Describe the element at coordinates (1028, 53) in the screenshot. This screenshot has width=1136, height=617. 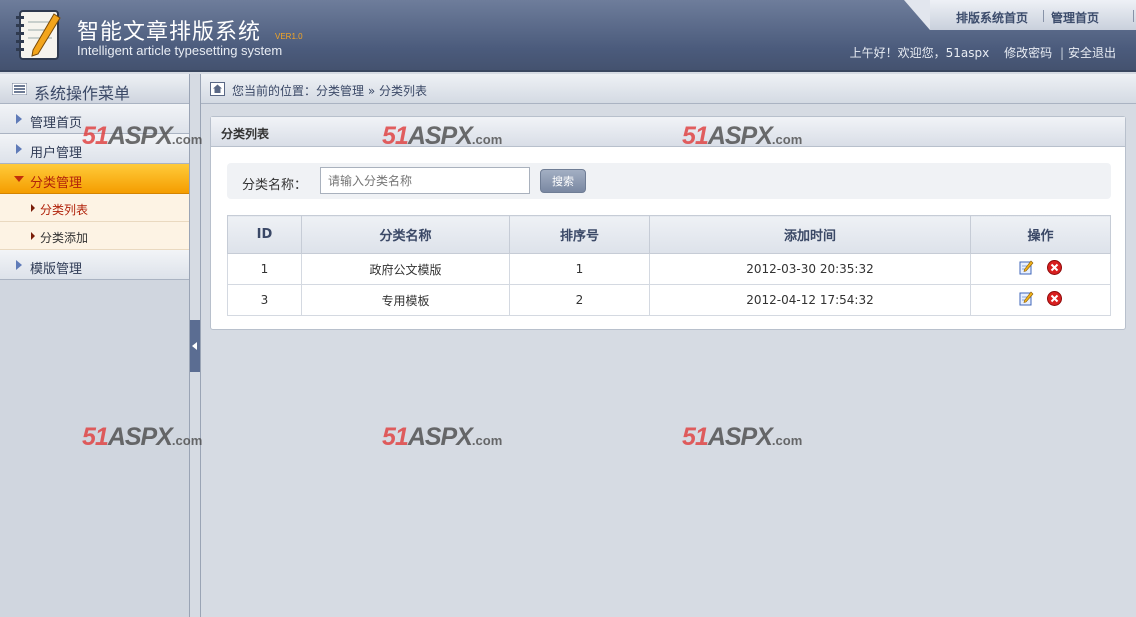
I see `change-password-link: 修改密码` at that location.